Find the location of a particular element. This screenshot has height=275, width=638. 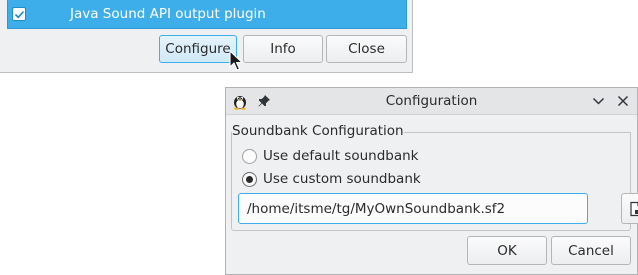

soundbank-path-input is located at coordinates (413, 208).